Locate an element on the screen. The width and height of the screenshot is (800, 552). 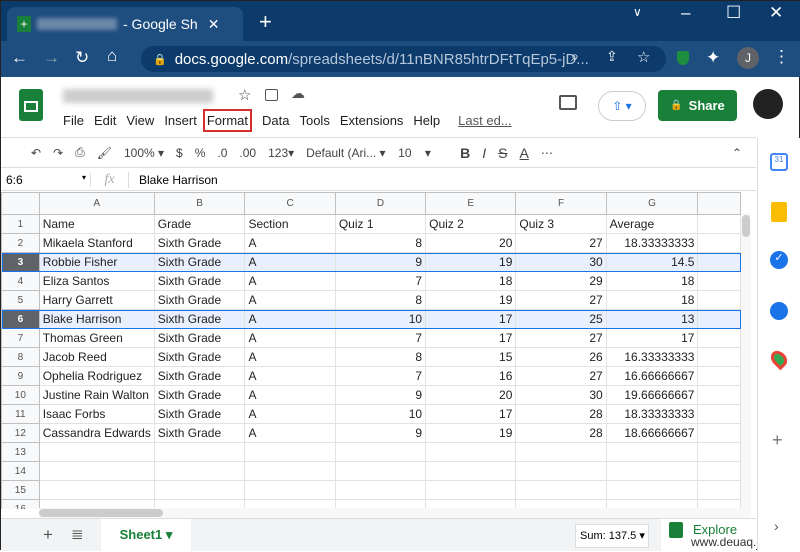
move-icon is located at coordinates (271, 95).